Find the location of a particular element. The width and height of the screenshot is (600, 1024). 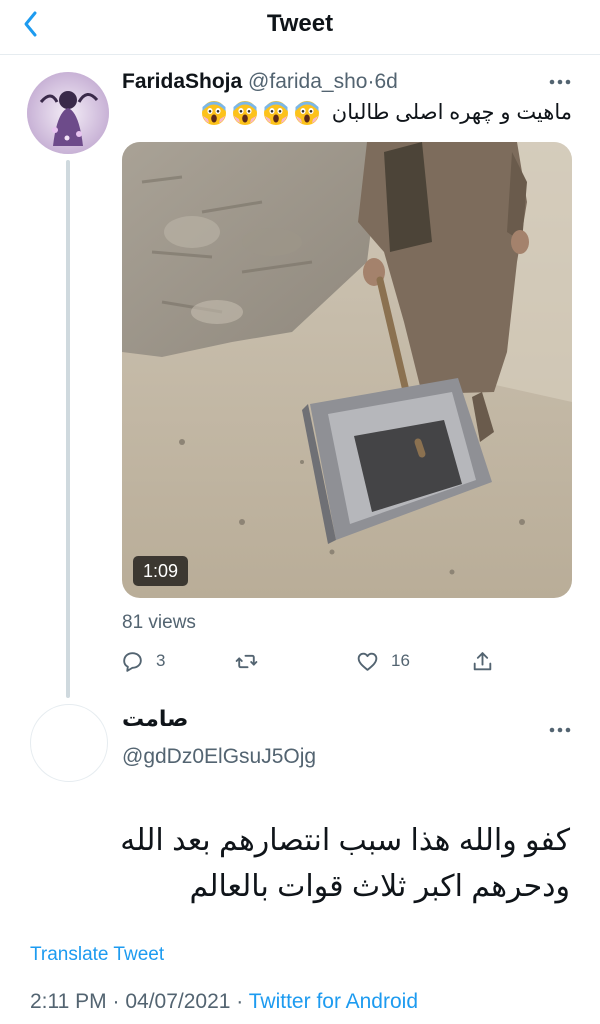

reply-count: 3 is located at coordinates (161, 660).